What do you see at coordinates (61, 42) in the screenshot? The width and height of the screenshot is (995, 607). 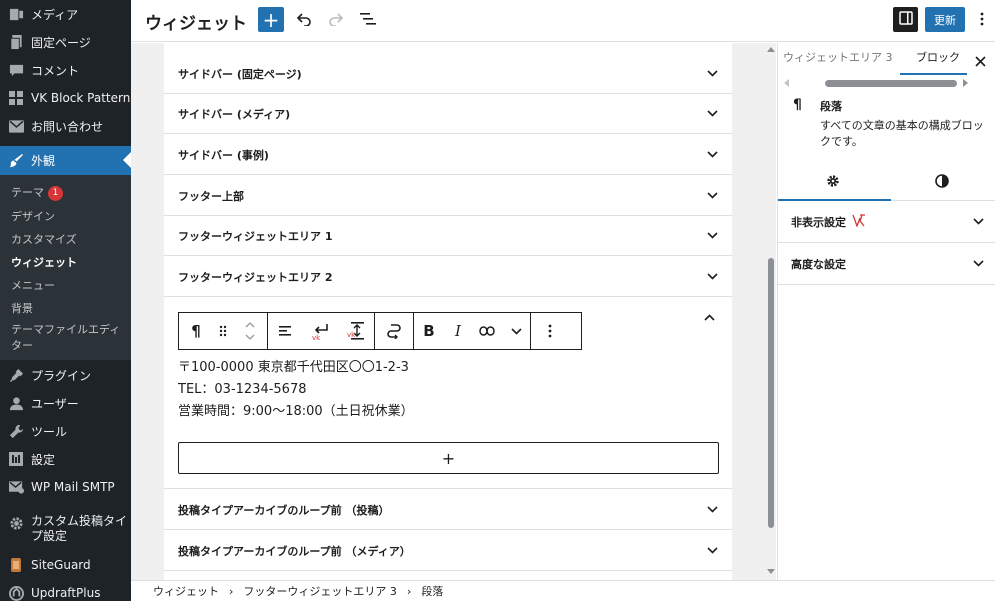 I see `menu-label: 固定ページ` at bounding box center [61, 42].